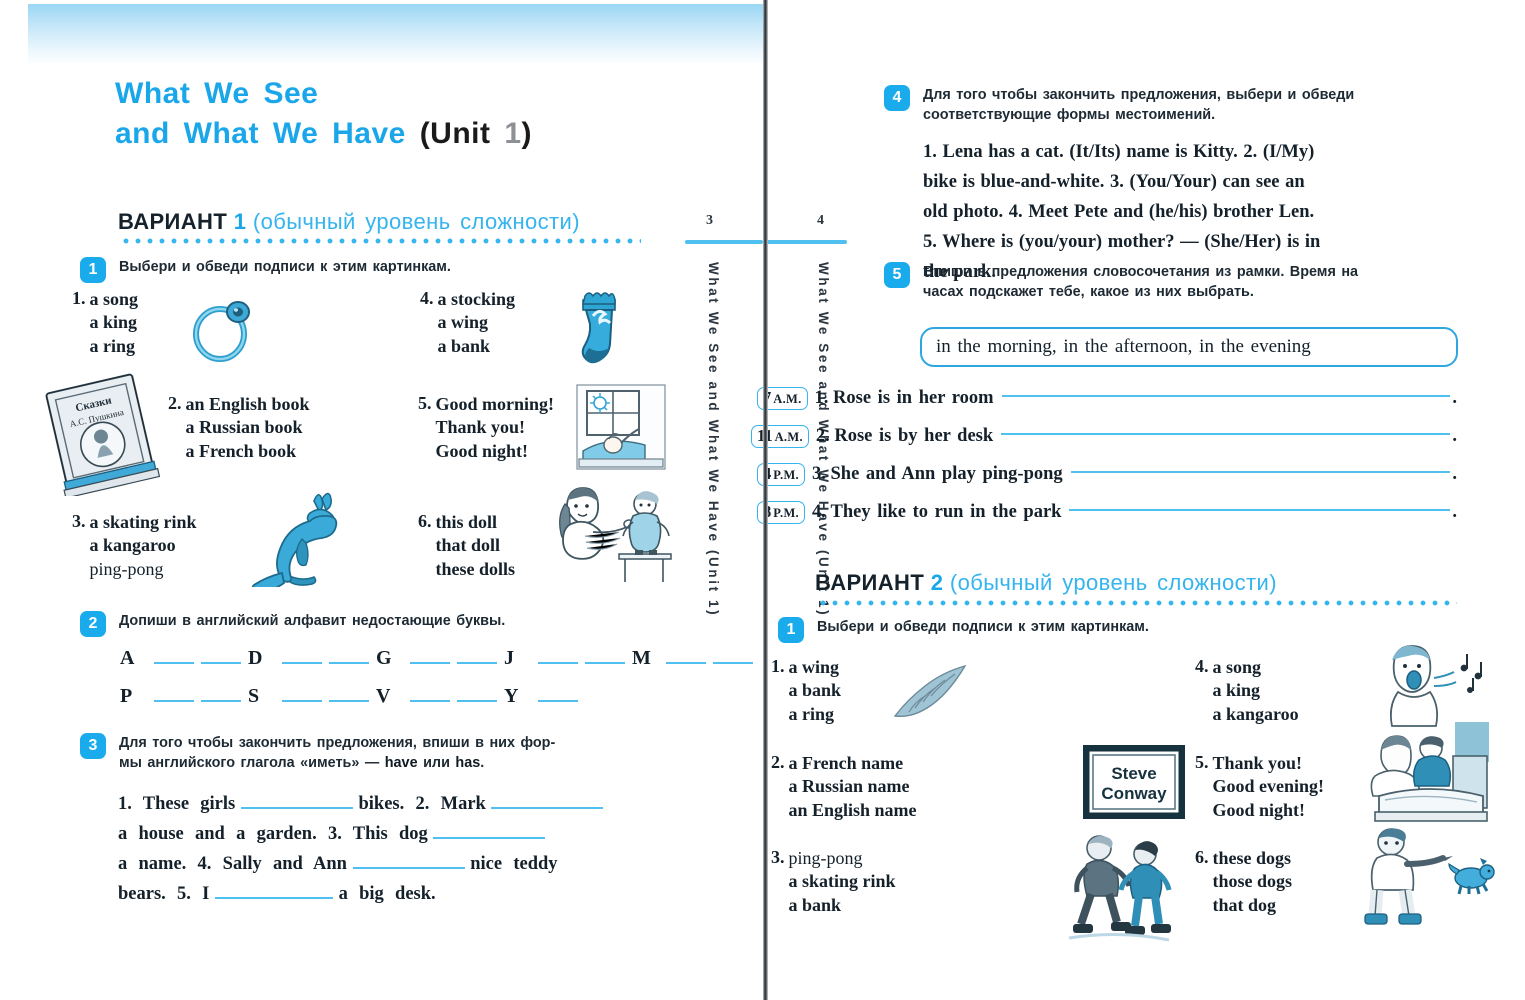  What do you see at coordinates (853, 810) in the screenshot?
I see `option-label: an English name` at bounding box center [853, 810].